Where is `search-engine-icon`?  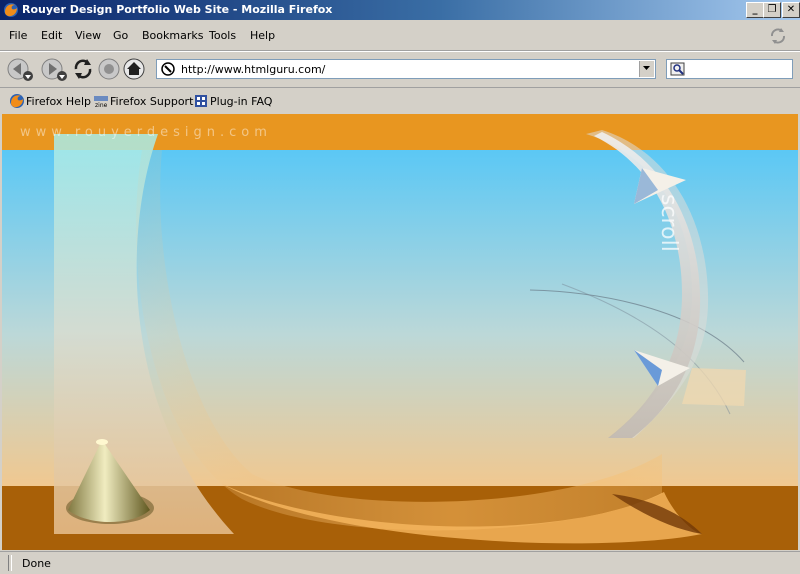 search-engine-icon is located at coordinates (677, 69).